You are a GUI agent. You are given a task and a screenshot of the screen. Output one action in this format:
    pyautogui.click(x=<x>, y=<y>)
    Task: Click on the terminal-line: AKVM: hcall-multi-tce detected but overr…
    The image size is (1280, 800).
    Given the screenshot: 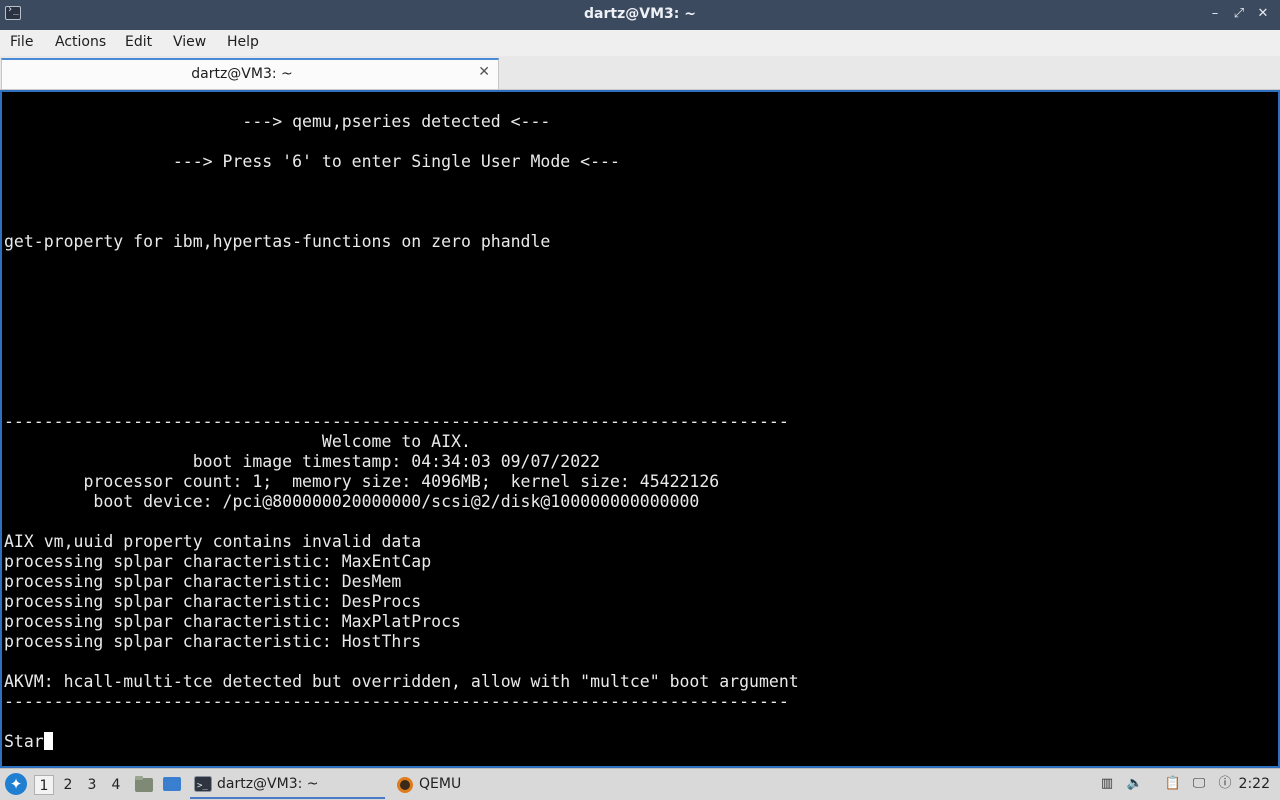 What is the action you would take?
    pyautogui.click(x=401, y=681)
    